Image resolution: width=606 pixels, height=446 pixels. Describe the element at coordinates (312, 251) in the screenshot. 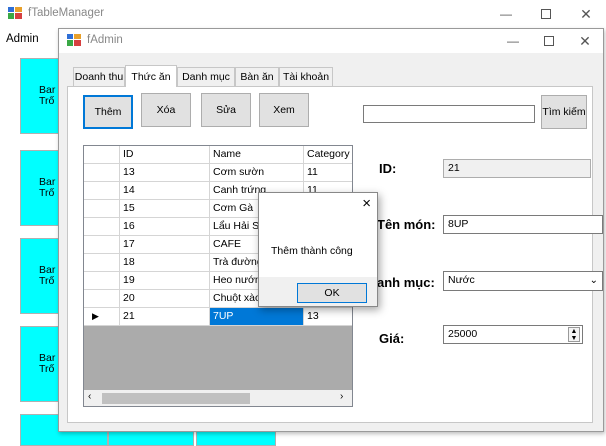

I see `message-text: Thêm thành công` at that location.